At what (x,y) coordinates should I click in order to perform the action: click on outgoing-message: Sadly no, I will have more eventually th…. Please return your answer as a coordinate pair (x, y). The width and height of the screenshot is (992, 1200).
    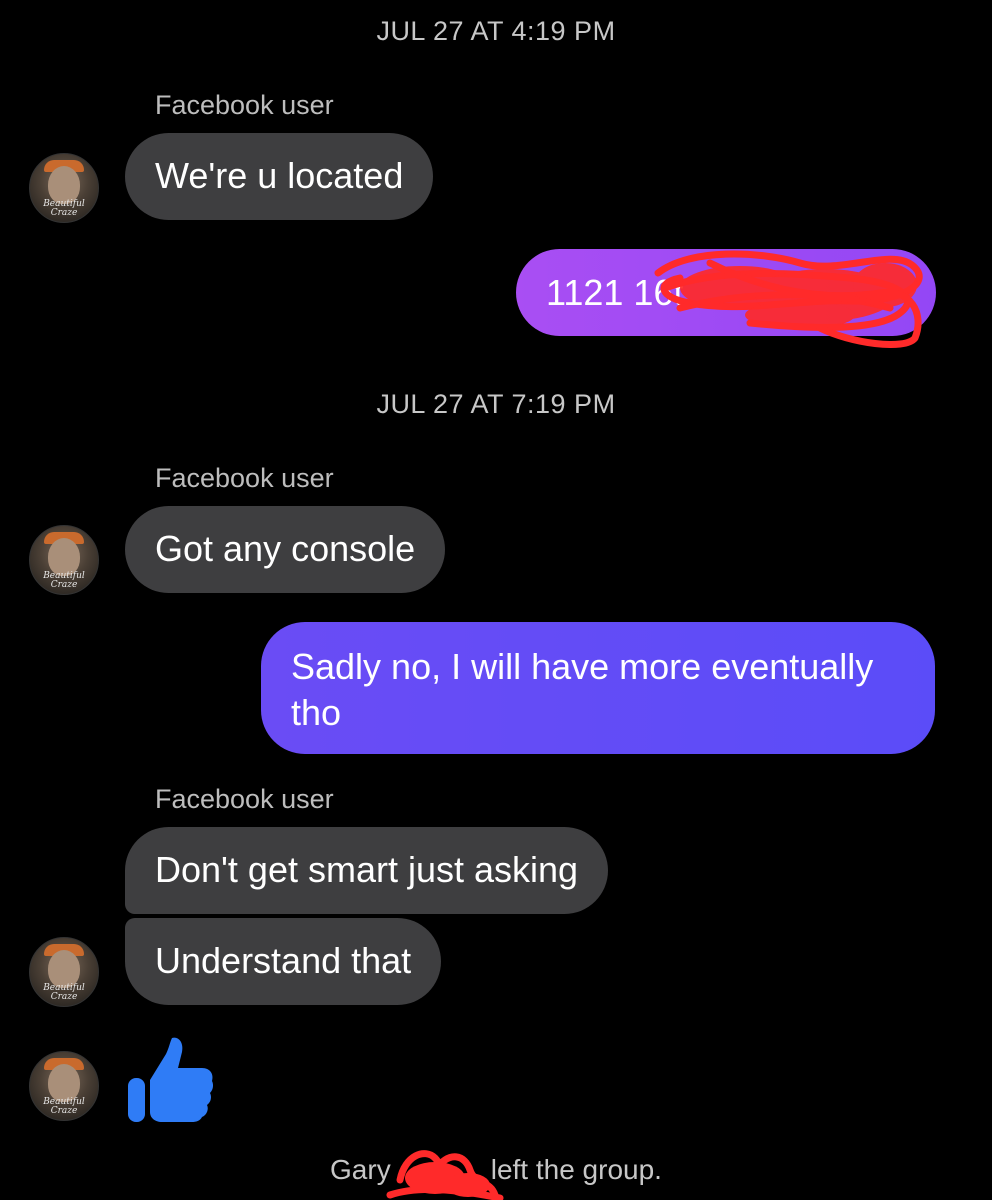
    Looking at the image, I should click on (598, 688).